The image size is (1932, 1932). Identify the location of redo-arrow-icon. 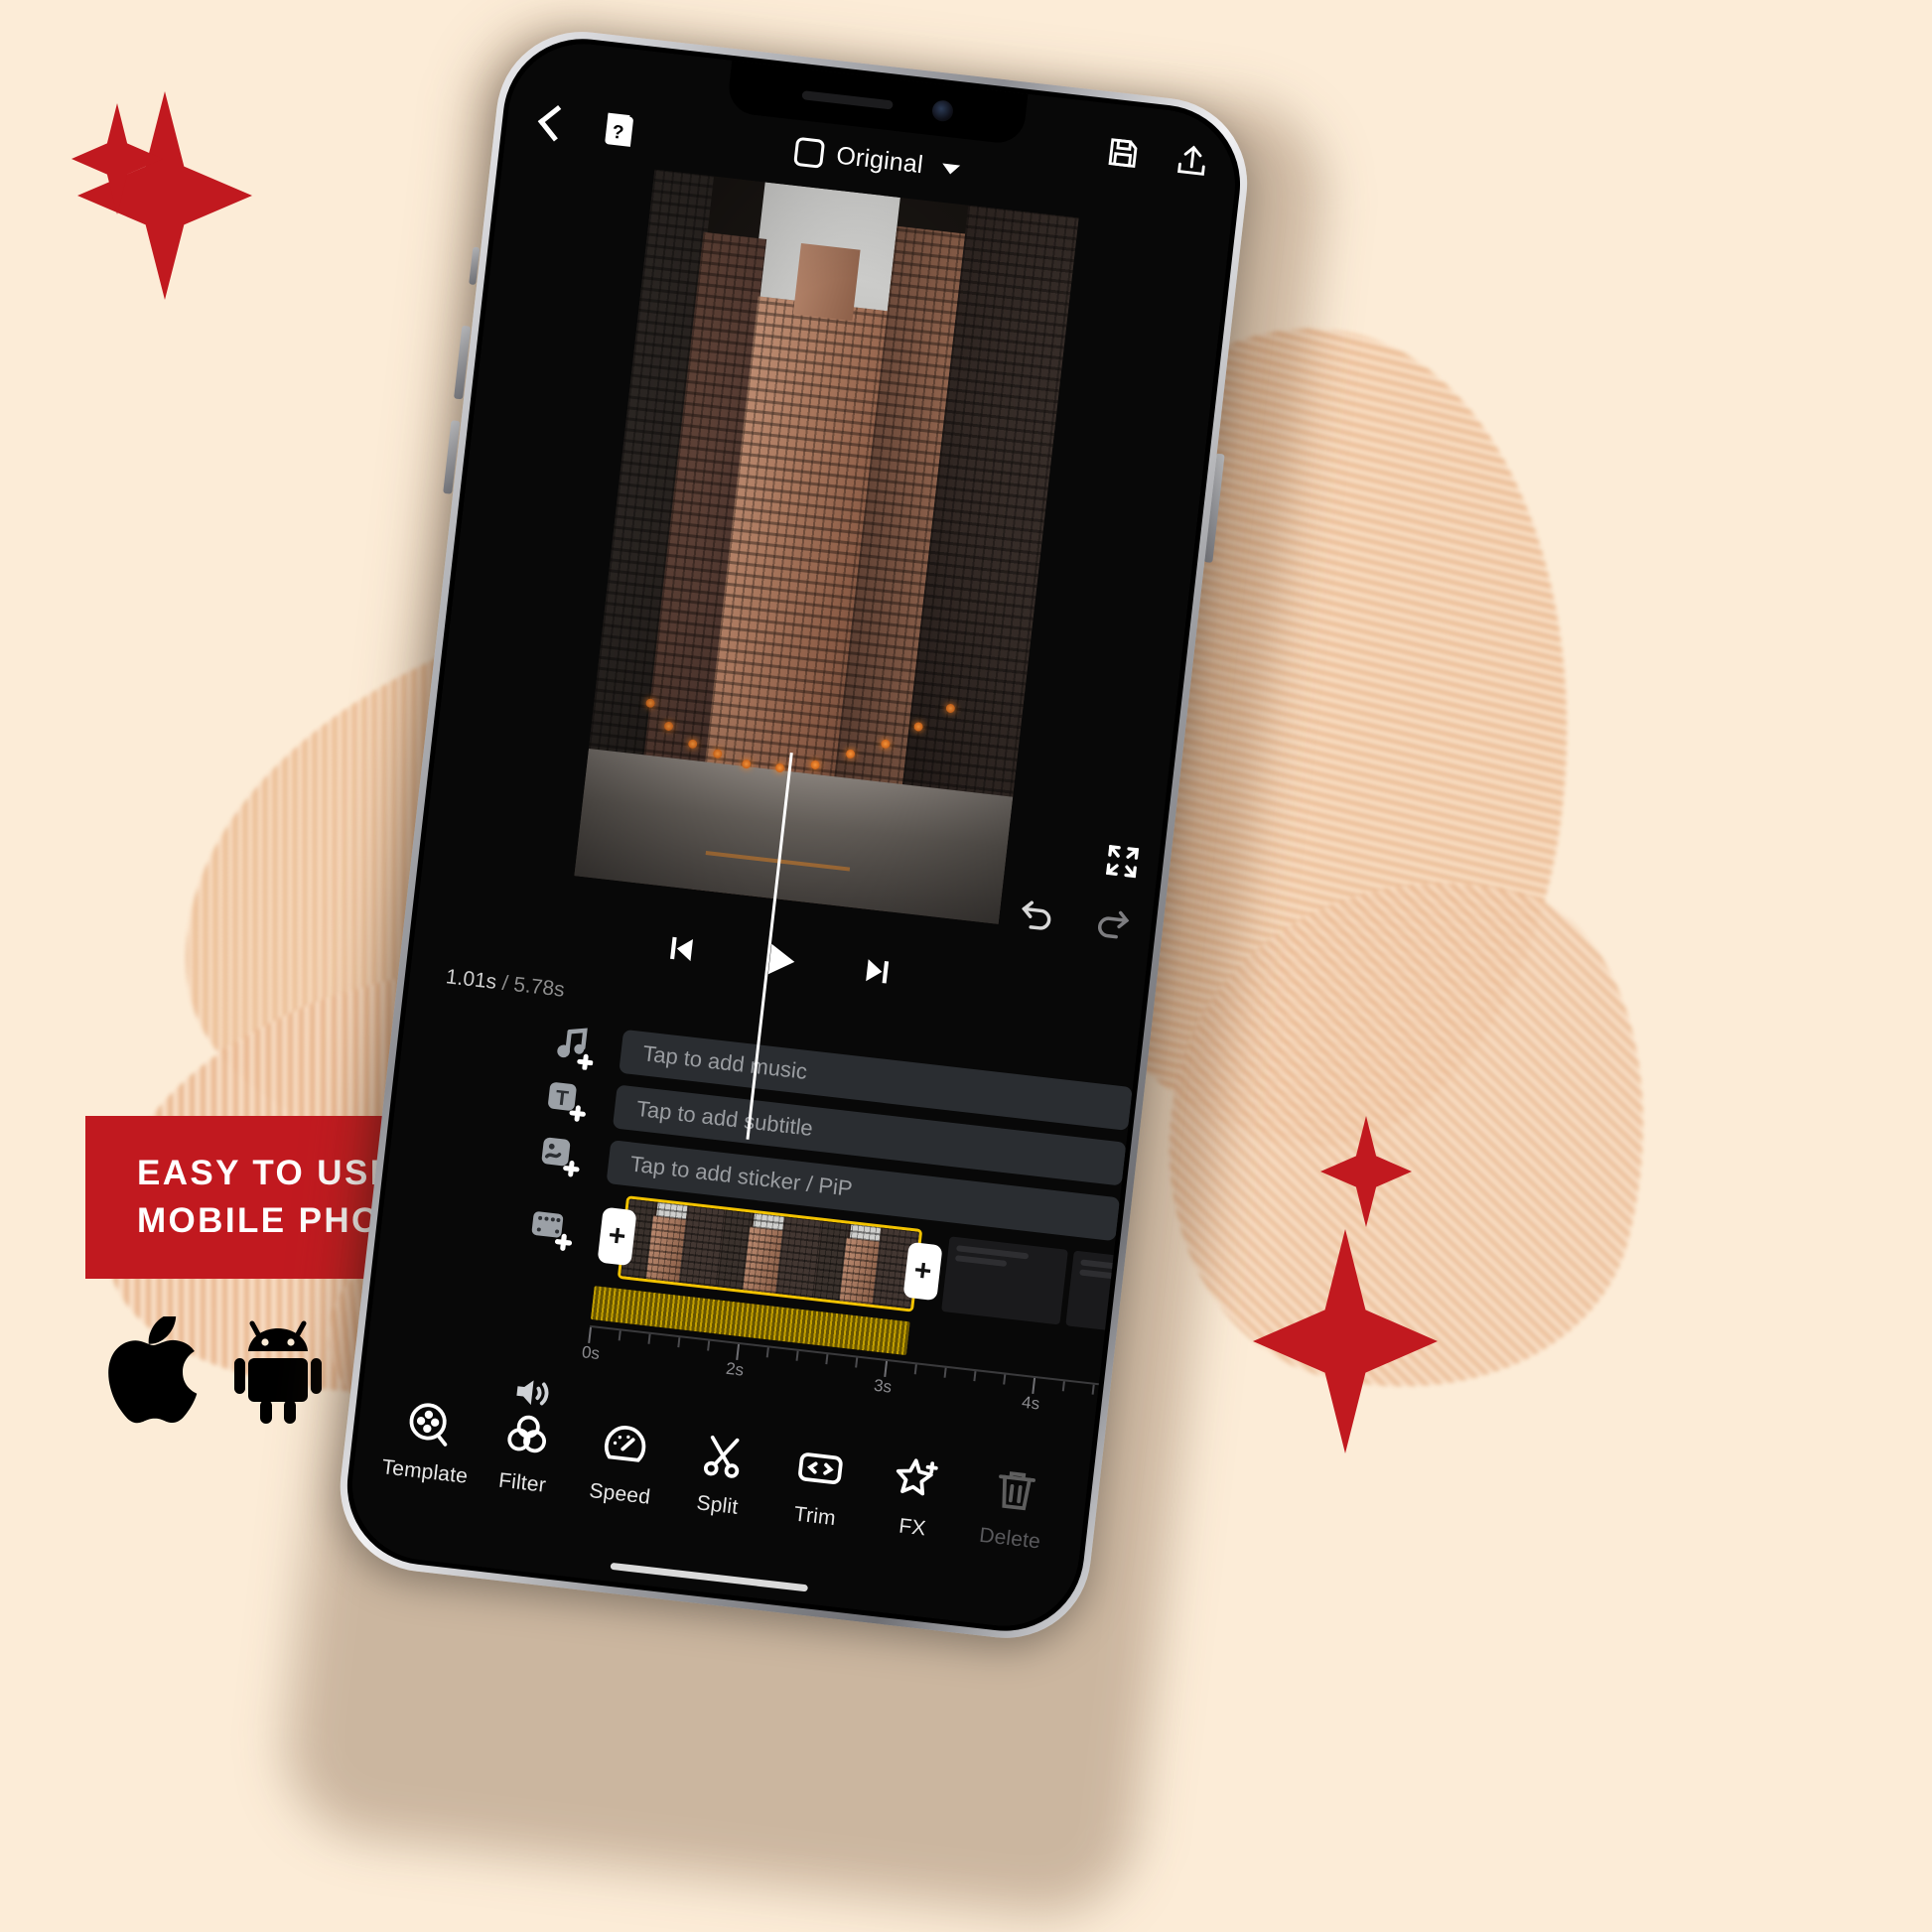
(1114, 925).